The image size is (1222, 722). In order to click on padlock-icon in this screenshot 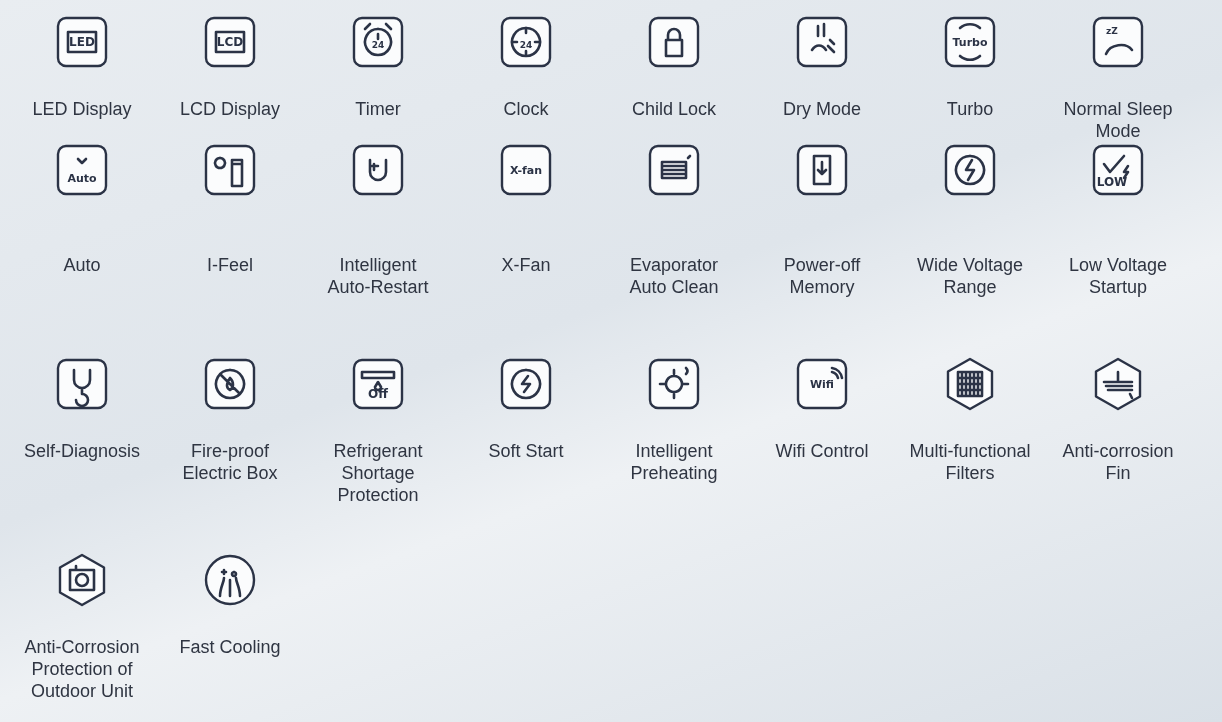, I will do `click(674, 42)`.